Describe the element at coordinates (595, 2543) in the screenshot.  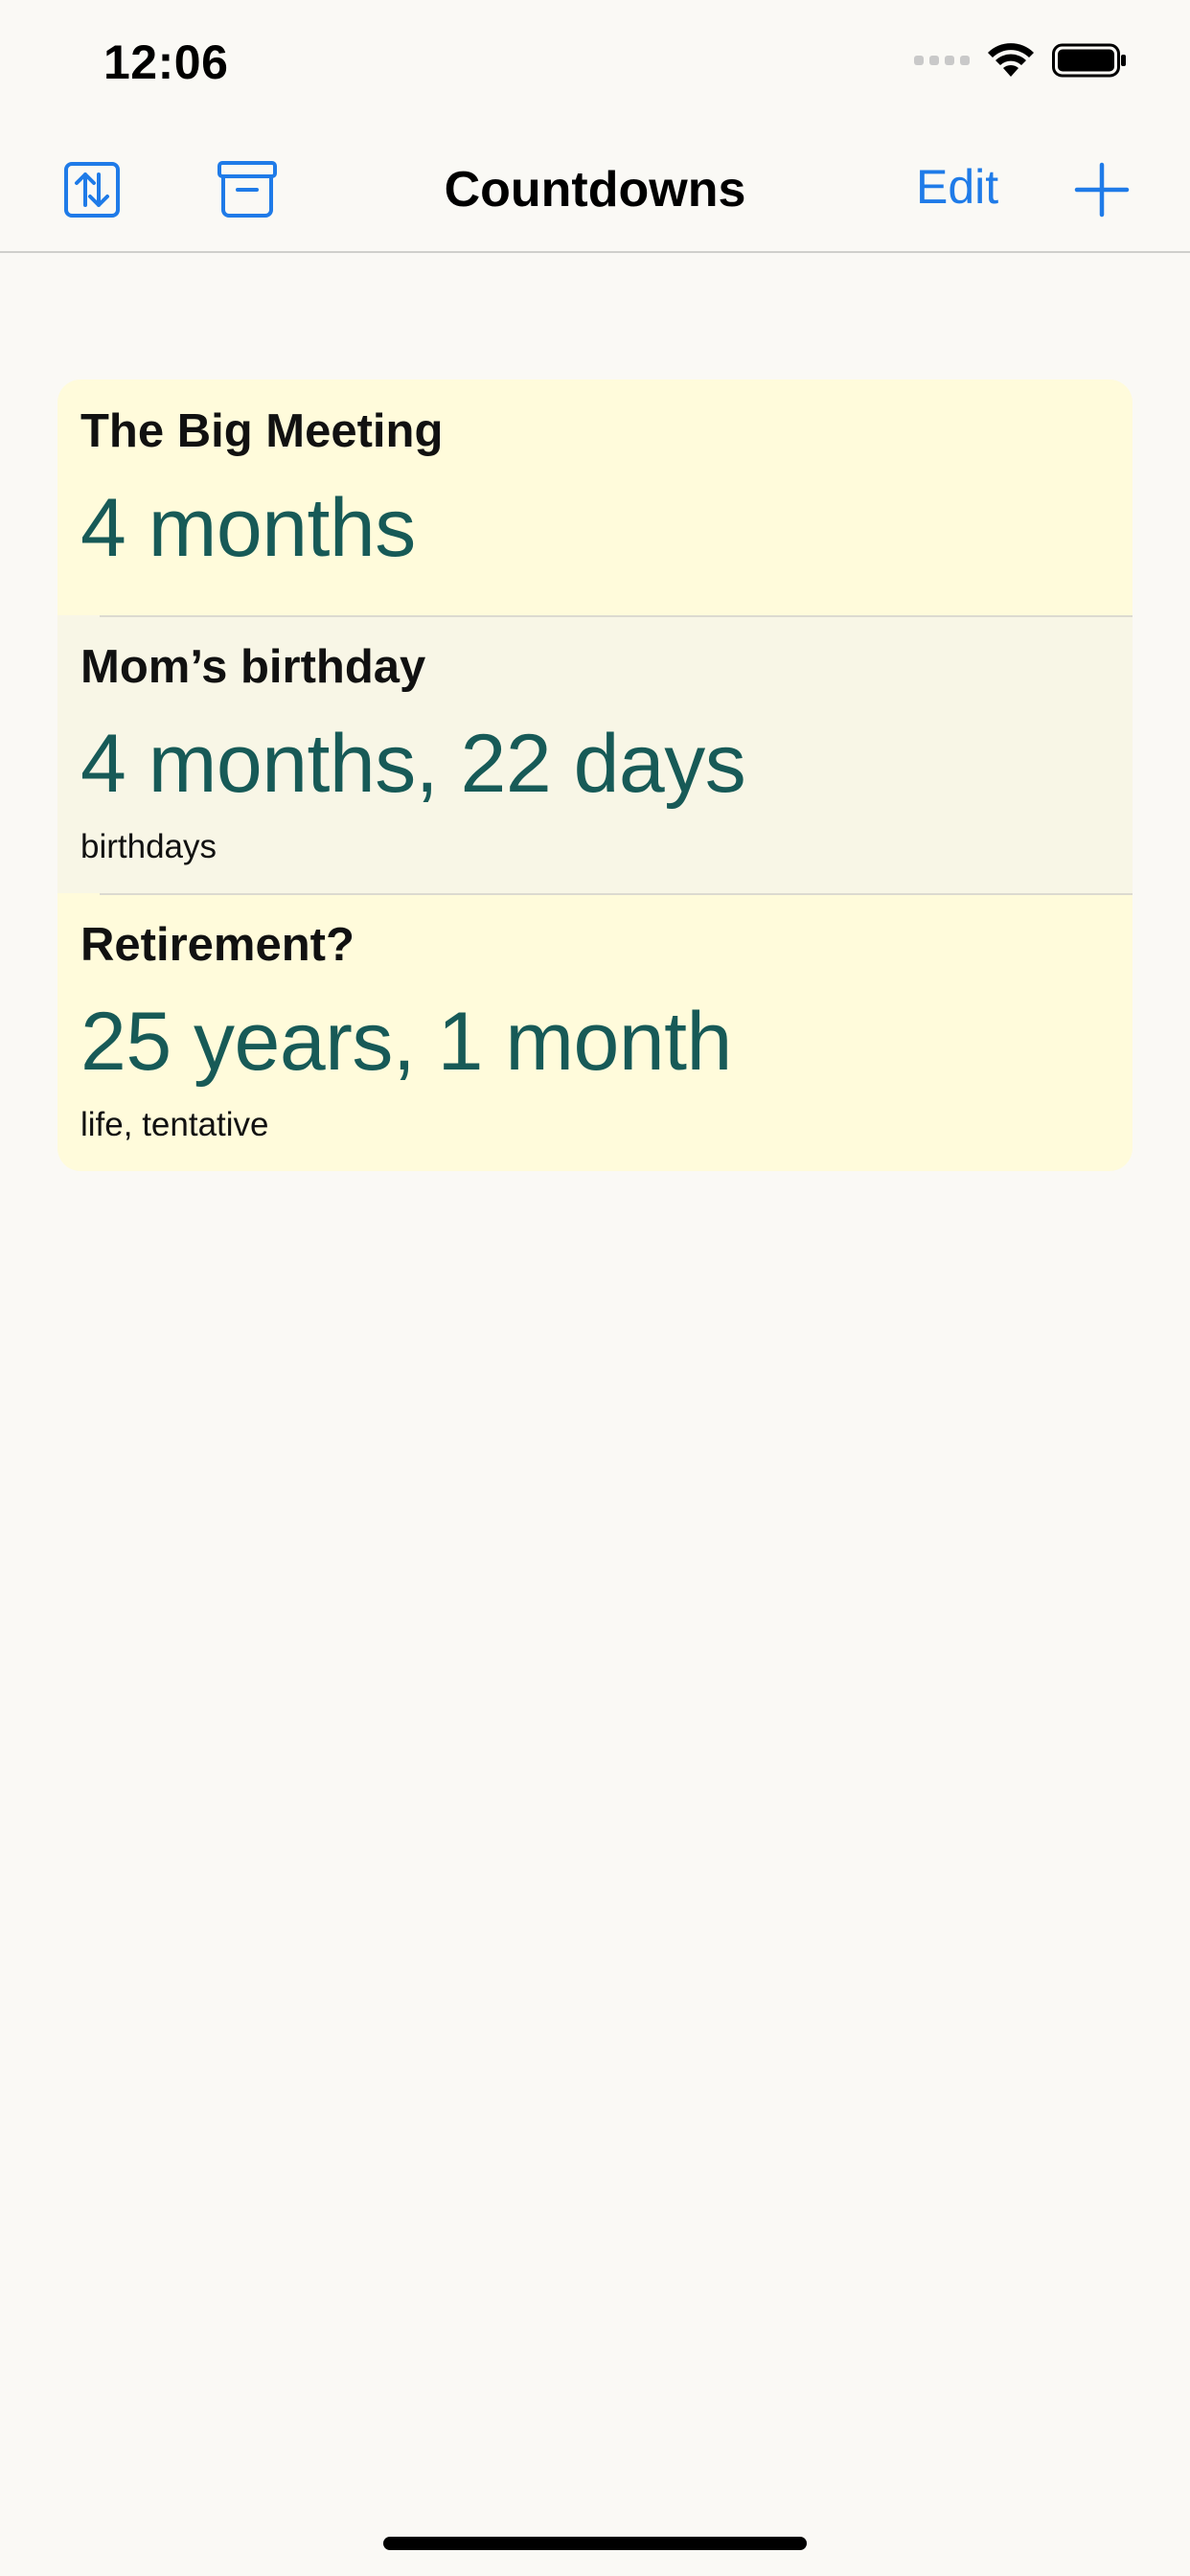
I see `home-indicator` at that location.